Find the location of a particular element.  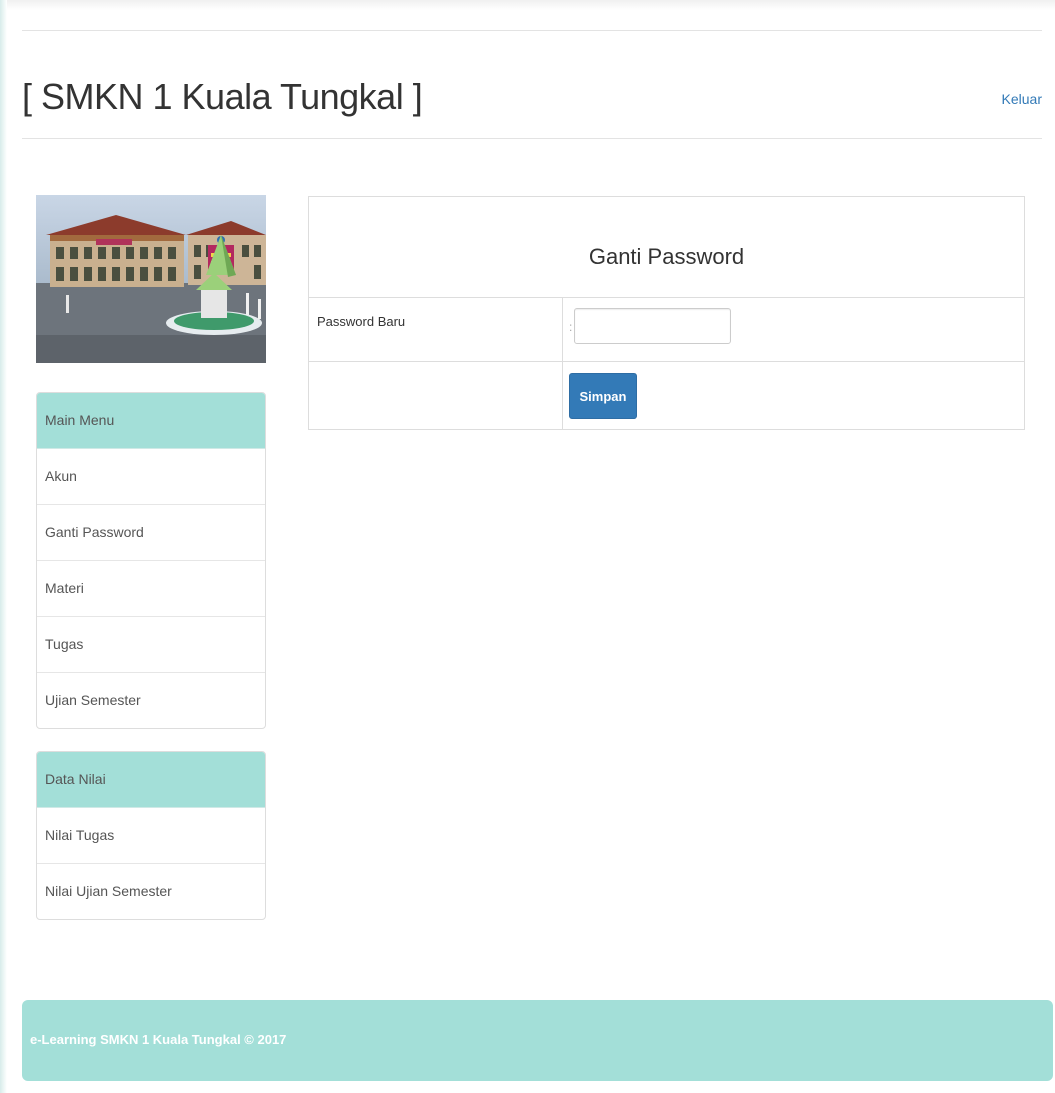

data-nilai-heading: Data Nilai is located at coordinates (151, 780).